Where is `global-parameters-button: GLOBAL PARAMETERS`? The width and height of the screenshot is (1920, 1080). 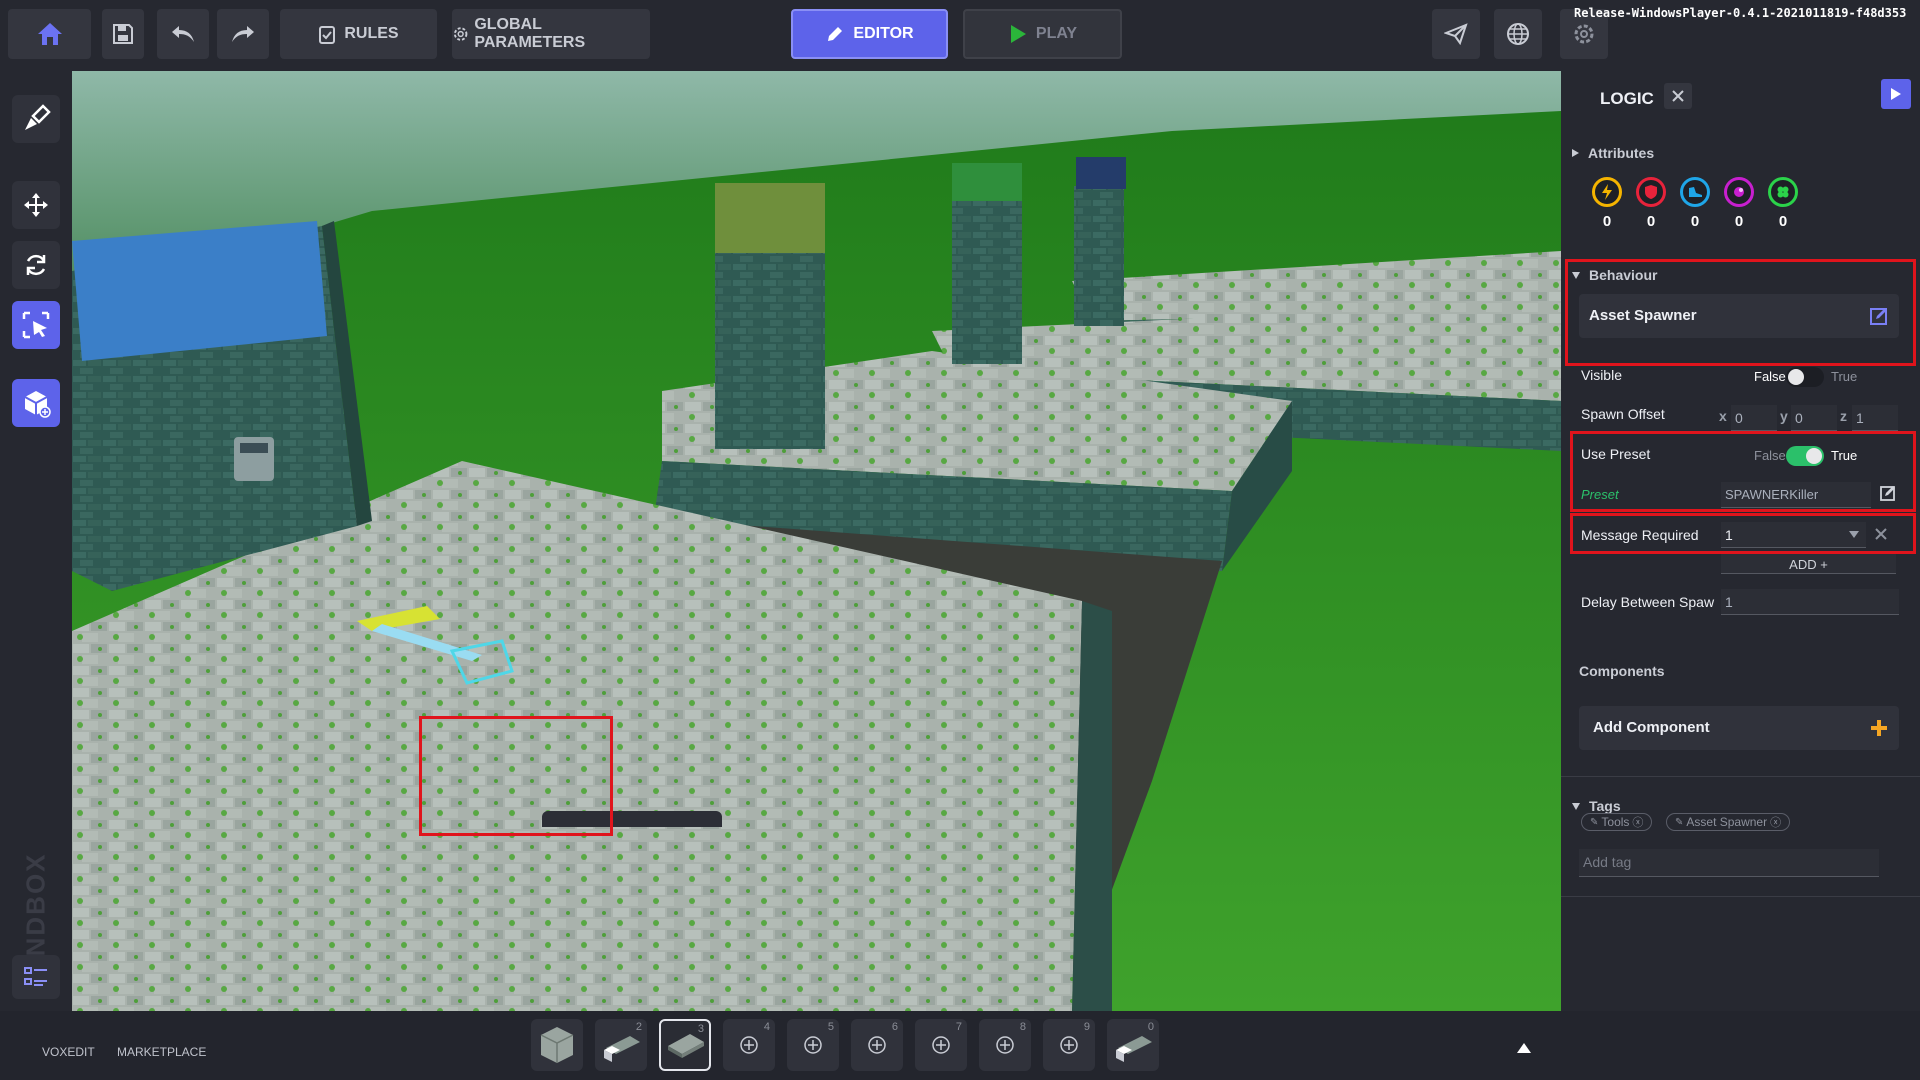 global-parameters-button: GLOBAL PARAMETERS is located at coordinates (551, 34).